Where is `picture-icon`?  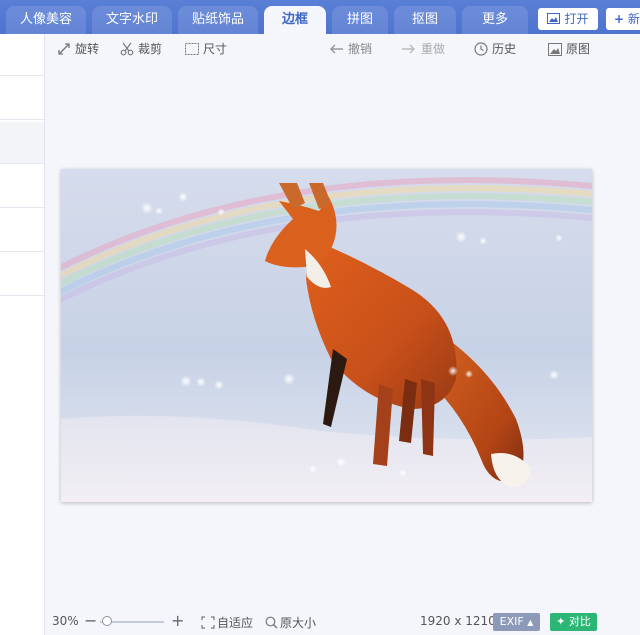 picture-icon is located at coordinates (555, 49).